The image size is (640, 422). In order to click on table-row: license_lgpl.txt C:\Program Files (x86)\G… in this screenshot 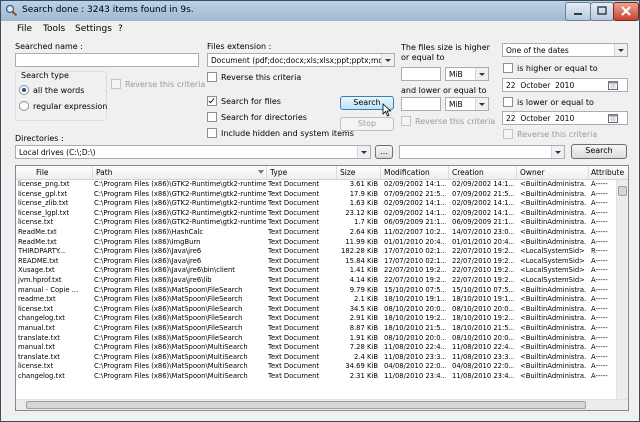, I will do `click(316, 214)`.